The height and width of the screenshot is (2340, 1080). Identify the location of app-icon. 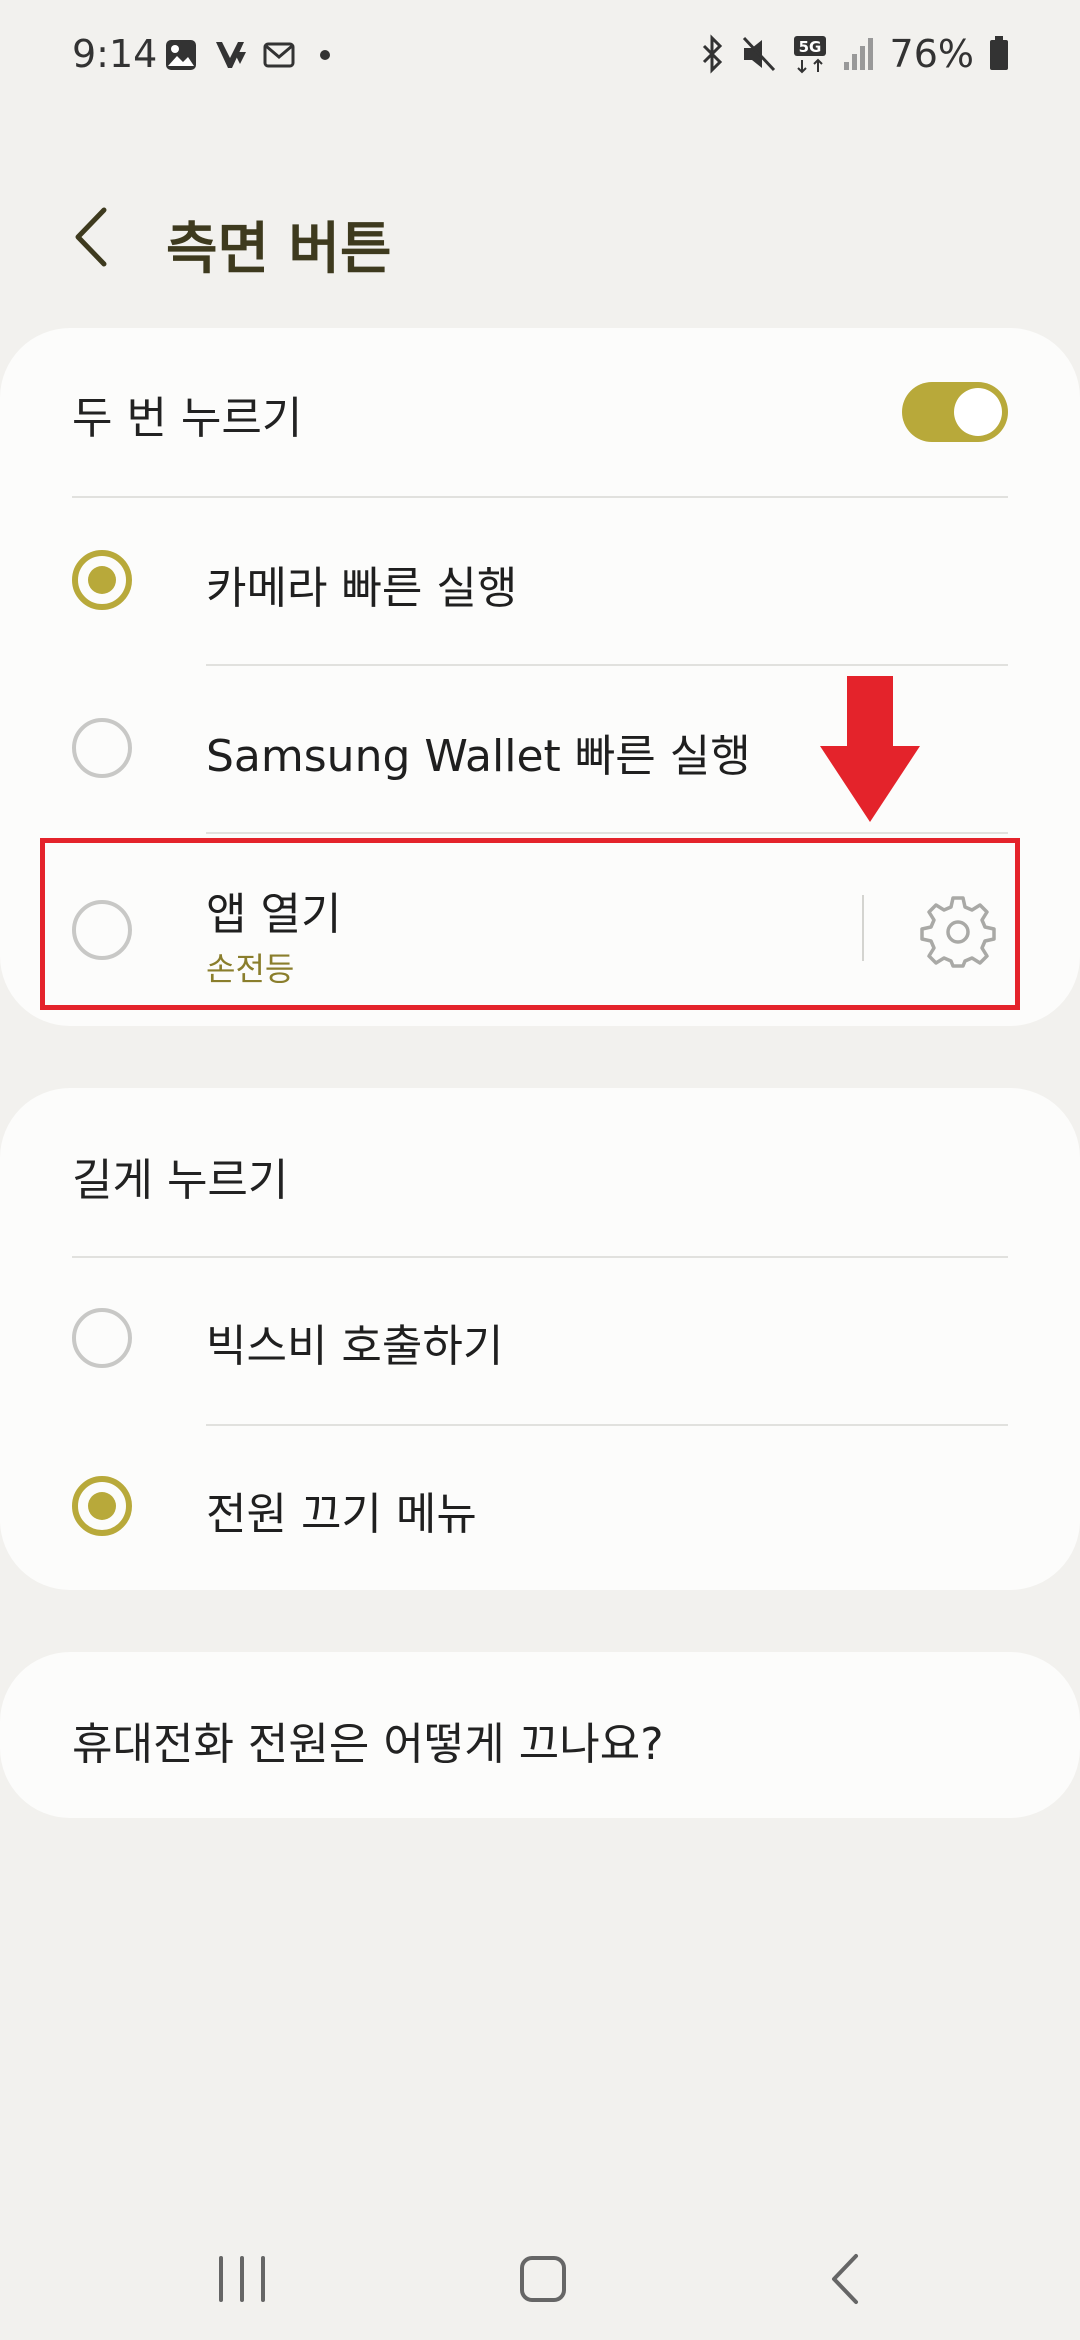
(231, 55).